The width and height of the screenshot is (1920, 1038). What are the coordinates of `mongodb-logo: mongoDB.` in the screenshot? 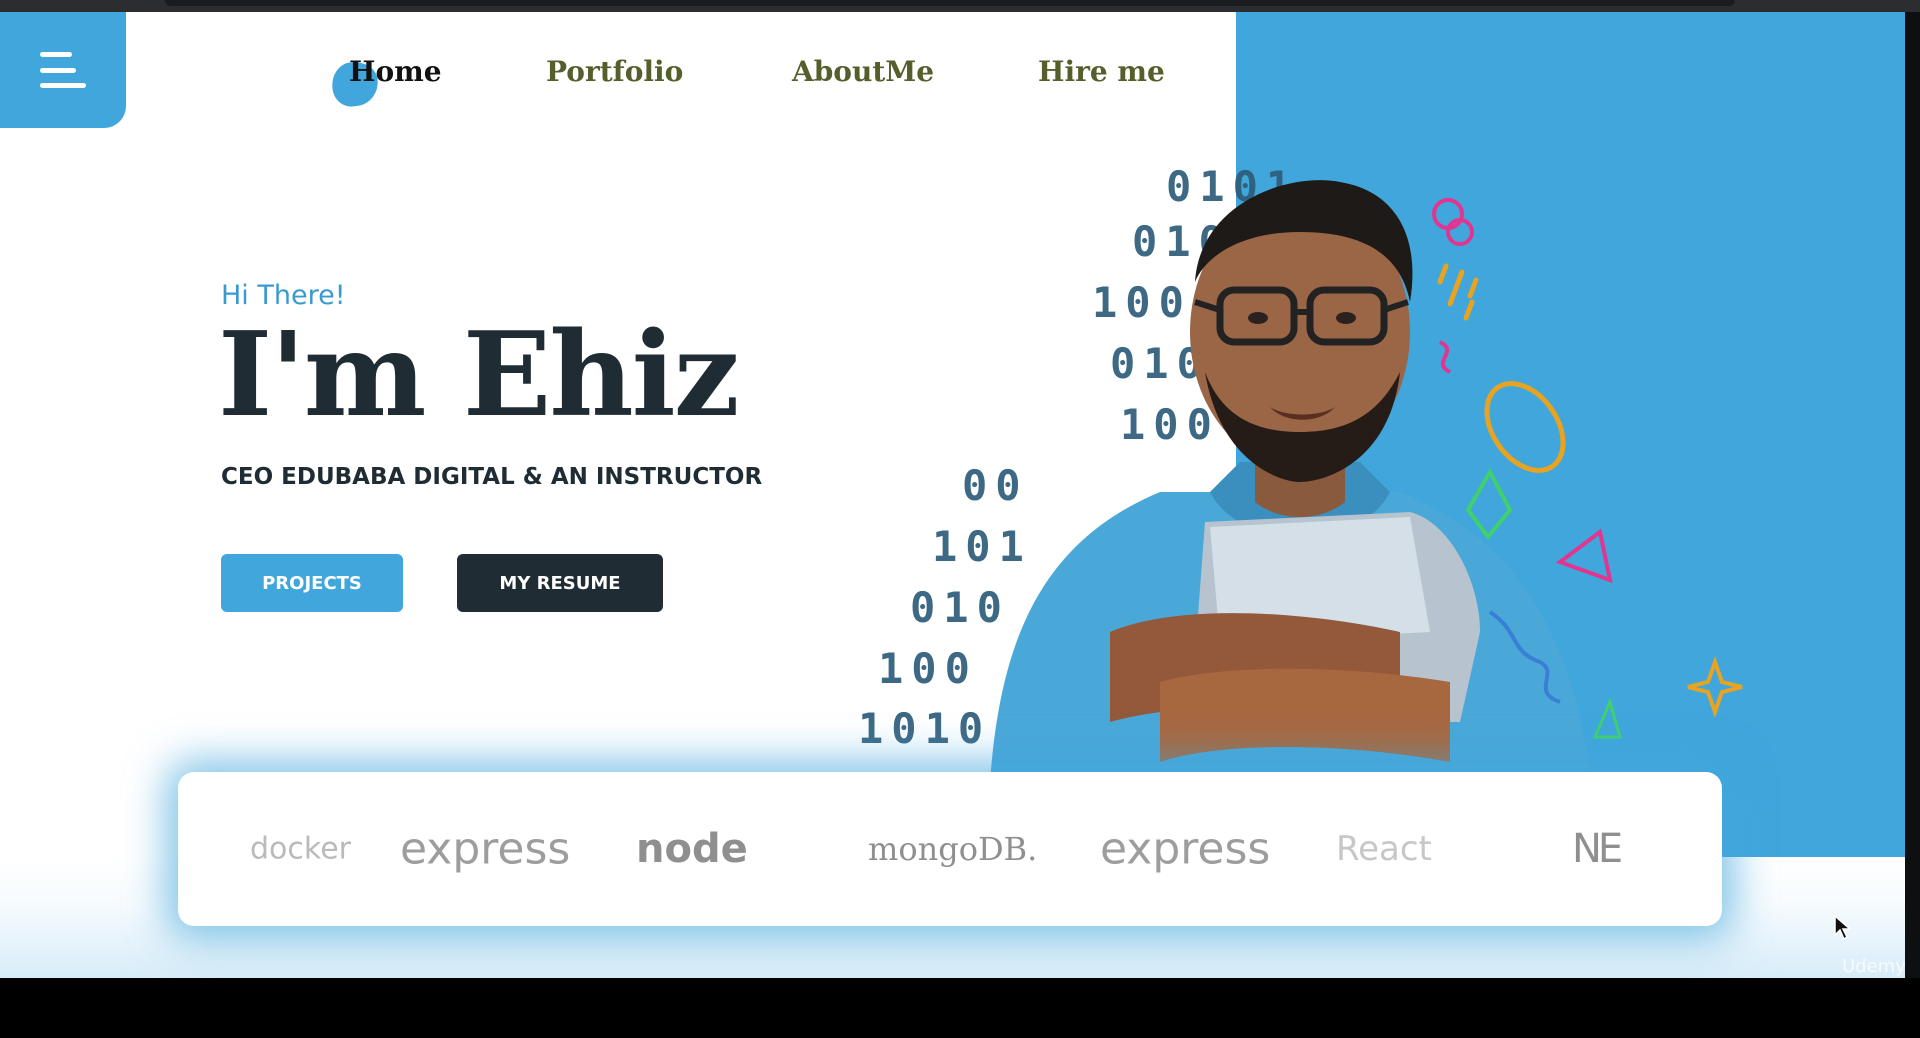 It's located at (953, 849).